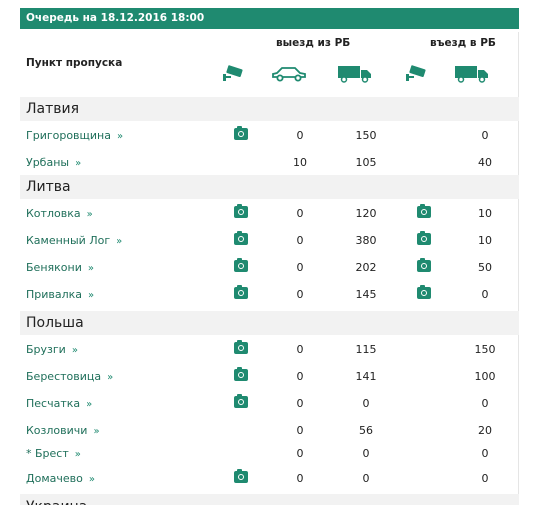 Image resolution: width=539 pixels, height=505 pixels. Describe the element at coordinates (269, 240) in the screenshot. I see `table-row: Каменный Лог» 0 380 10` at that location.